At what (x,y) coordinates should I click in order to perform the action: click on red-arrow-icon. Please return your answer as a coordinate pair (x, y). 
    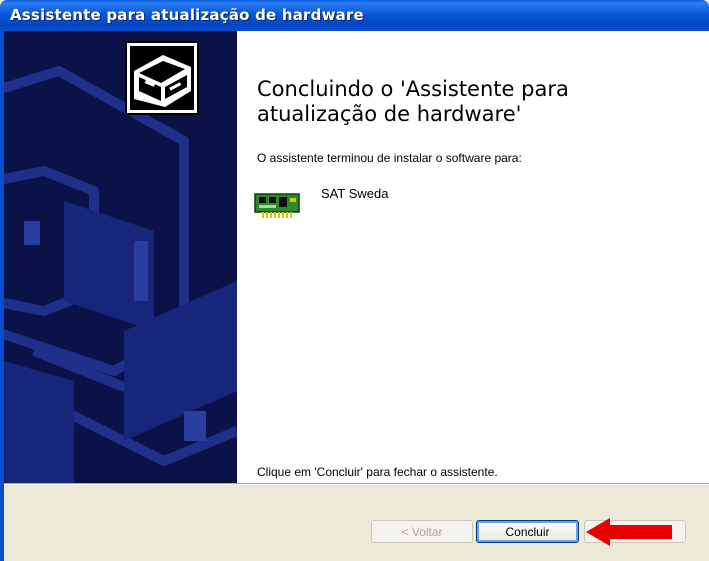
    Looking at the image, I should click on (629, 532).